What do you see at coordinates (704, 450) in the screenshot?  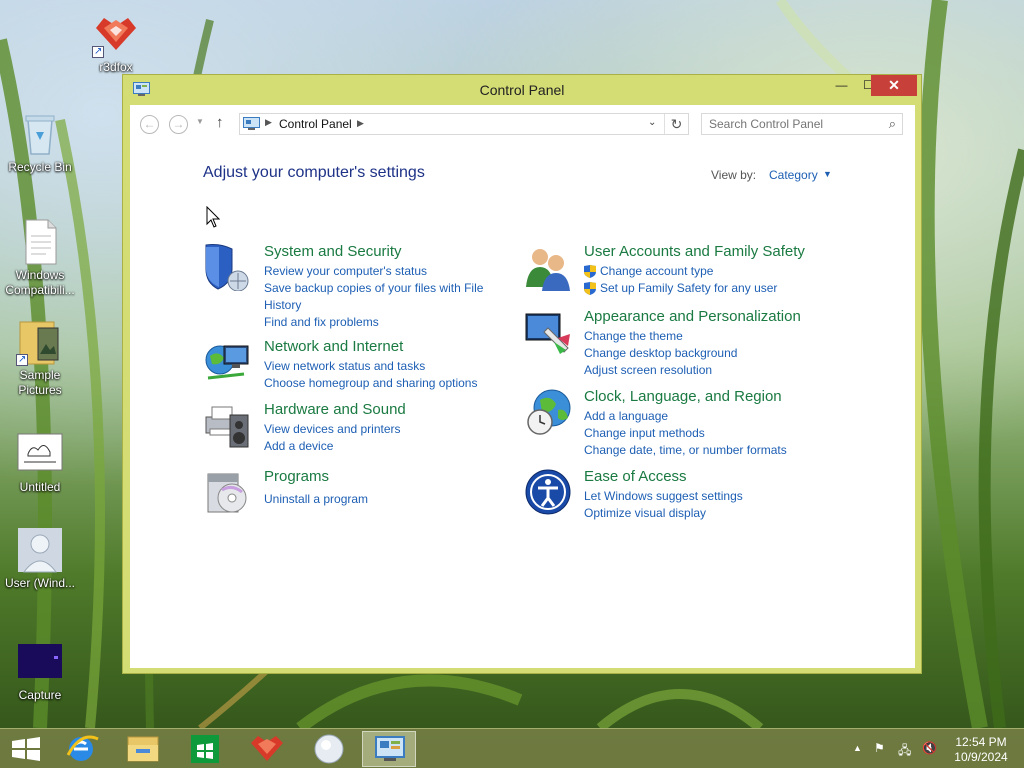 I see `link-change-date-time-formats: Change date, time, or number formats` at bounding box center [704, 450].